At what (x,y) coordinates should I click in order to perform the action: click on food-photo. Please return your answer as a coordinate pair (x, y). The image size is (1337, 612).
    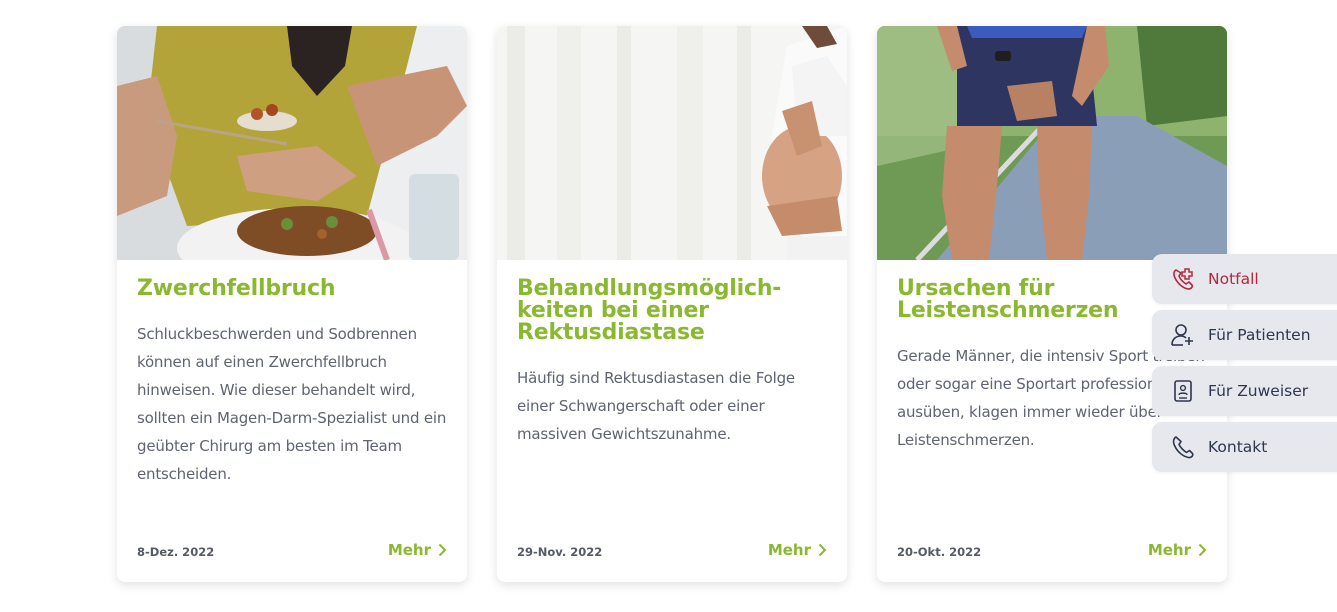
    Looking at the image, I should click on (292, 143).